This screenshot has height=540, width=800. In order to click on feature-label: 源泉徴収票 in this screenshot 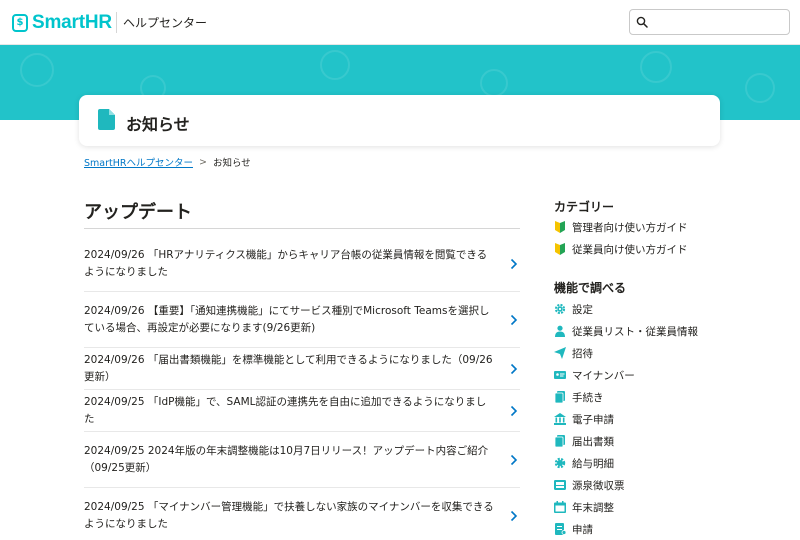, I will do `click(598, 485)`.